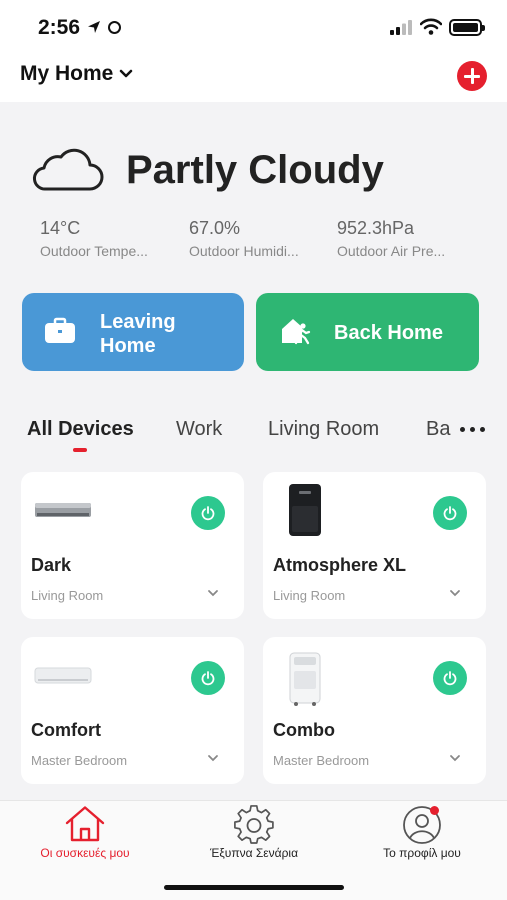  What do you see at coordinates (438, 429) in the screenshot?
I see `tab-bathroom: Ba` at bounding box center [438, 429].